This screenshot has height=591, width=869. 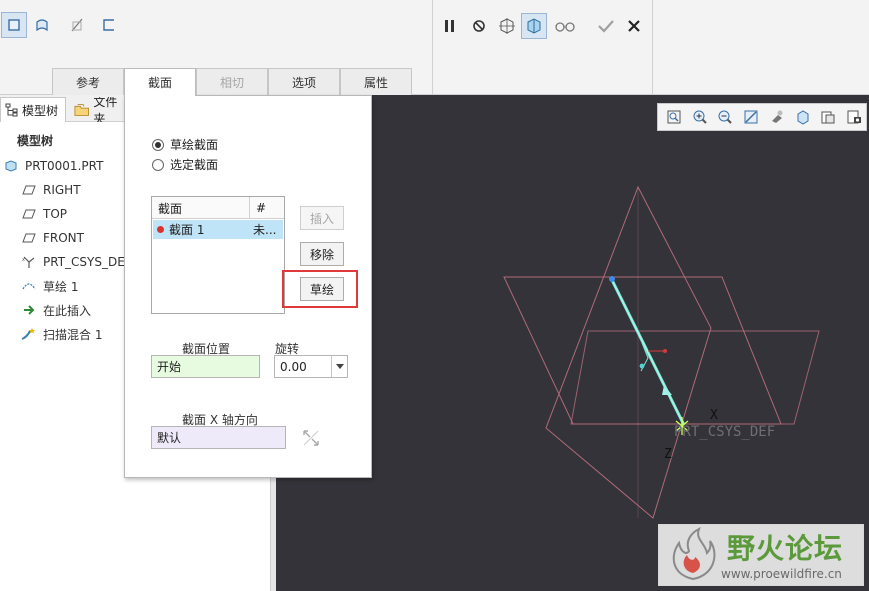 I want to click on no-preview-icon, so click(x=479, y=26).